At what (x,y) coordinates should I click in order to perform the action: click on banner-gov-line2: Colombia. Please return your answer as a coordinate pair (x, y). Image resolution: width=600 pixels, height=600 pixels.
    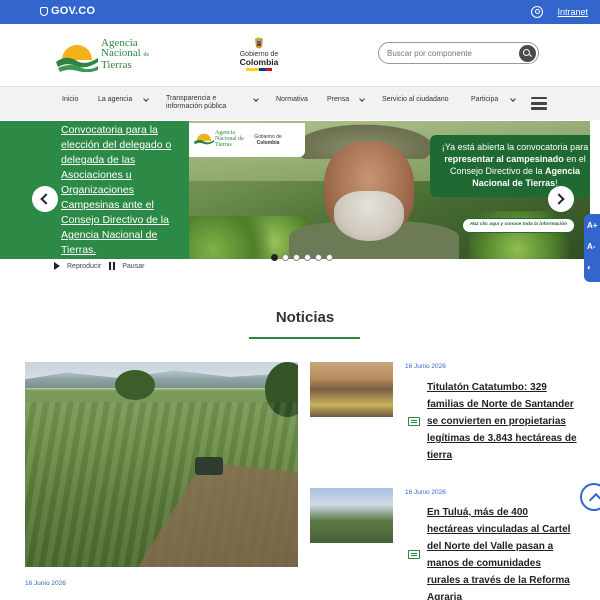
    Looking at the image, I should click on (268, 142).